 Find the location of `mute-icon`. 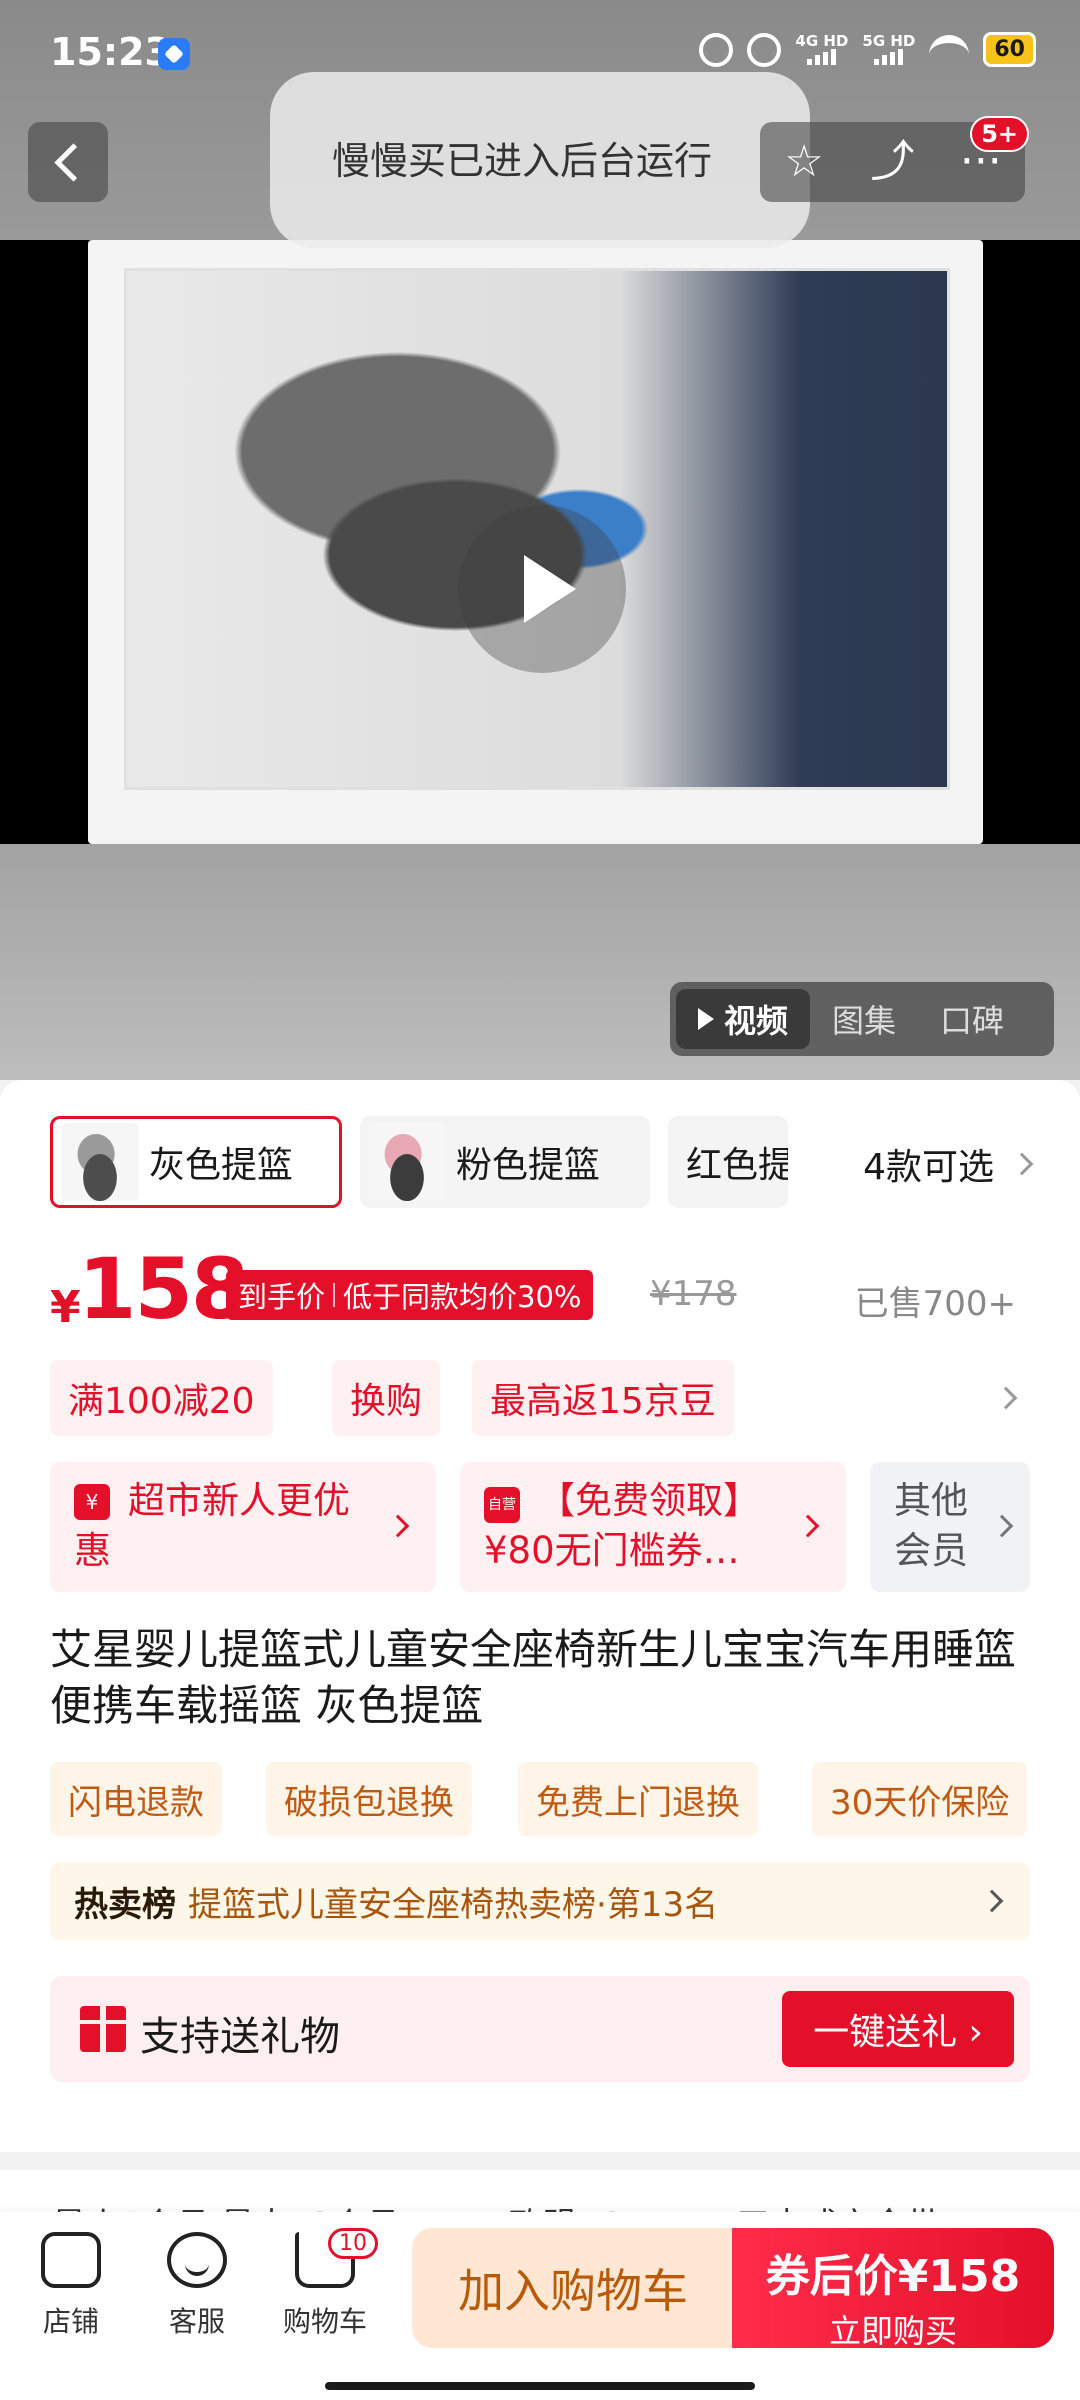

mute-icon is located at coordinates (764, 49).